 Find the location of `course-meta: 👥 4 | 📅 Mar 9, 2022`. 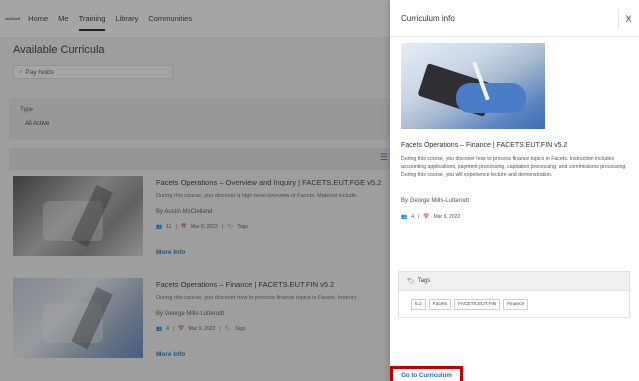

course-meta: 👥 4 | 📅 Mar 9, 2022 is located at coordinates (430, 217).